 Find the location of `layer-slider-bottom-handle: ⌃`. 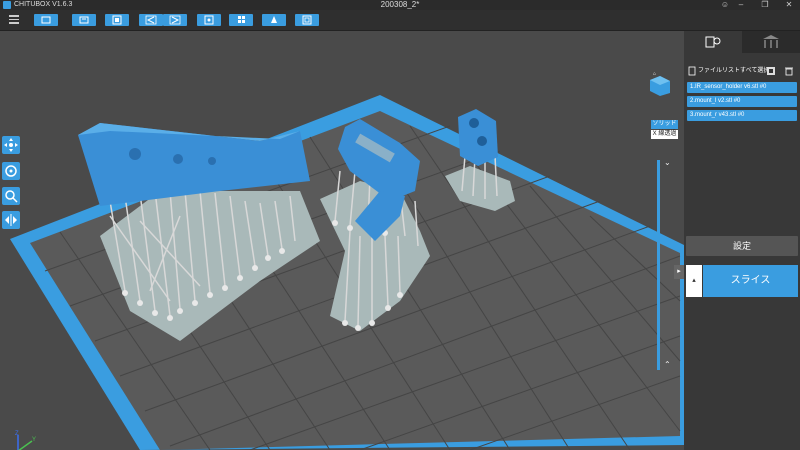

layer-slider-bottom-handle: ⌃ is located at coordinates (667, 364).